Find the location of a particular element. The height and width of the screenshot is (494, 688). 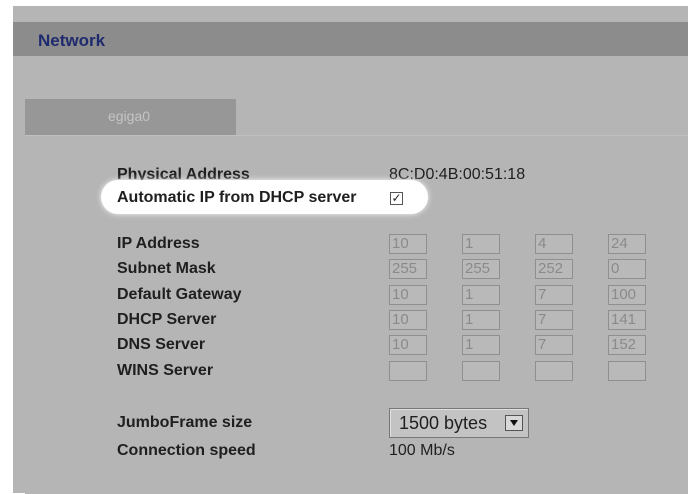

tab-egiga0: egiga0 is located at coordinates (130, 117).